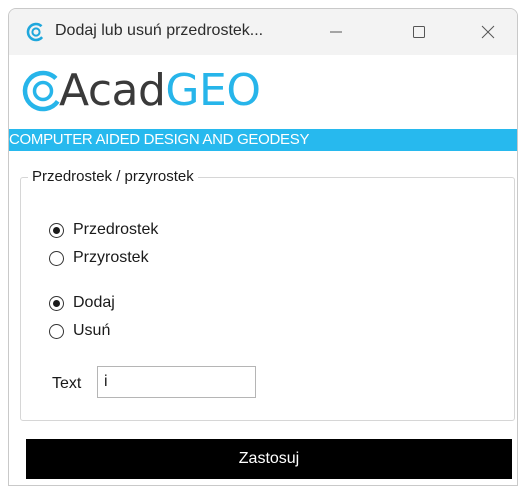  What do you see at coordinates (213, 90) in the screenshot?
I see `logo-geo: GEO` at bounding box center [213, 90].